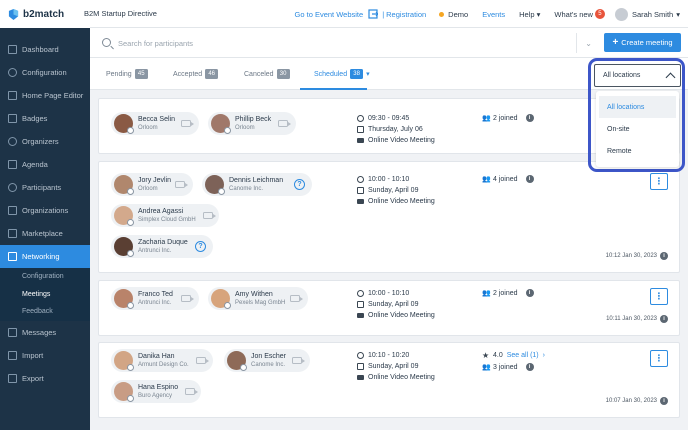 Image resolution: width=688 pixels, height=430 pixels. Describe the element at coordinates (45, 141) in the screenshot. I see `sidebar-item-organizers: Organizers` at that location.